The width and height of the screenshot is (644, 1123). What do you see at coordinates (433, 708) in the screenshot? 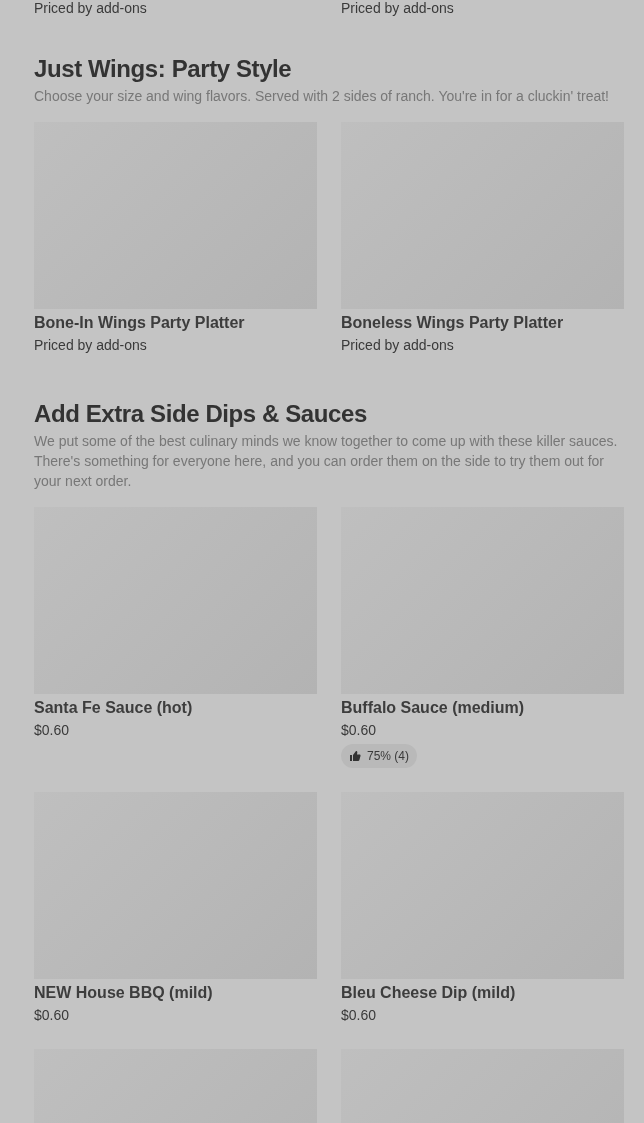
I see `item-name: Buffalo Sauce (medium)` at bounding box center [433, 708].